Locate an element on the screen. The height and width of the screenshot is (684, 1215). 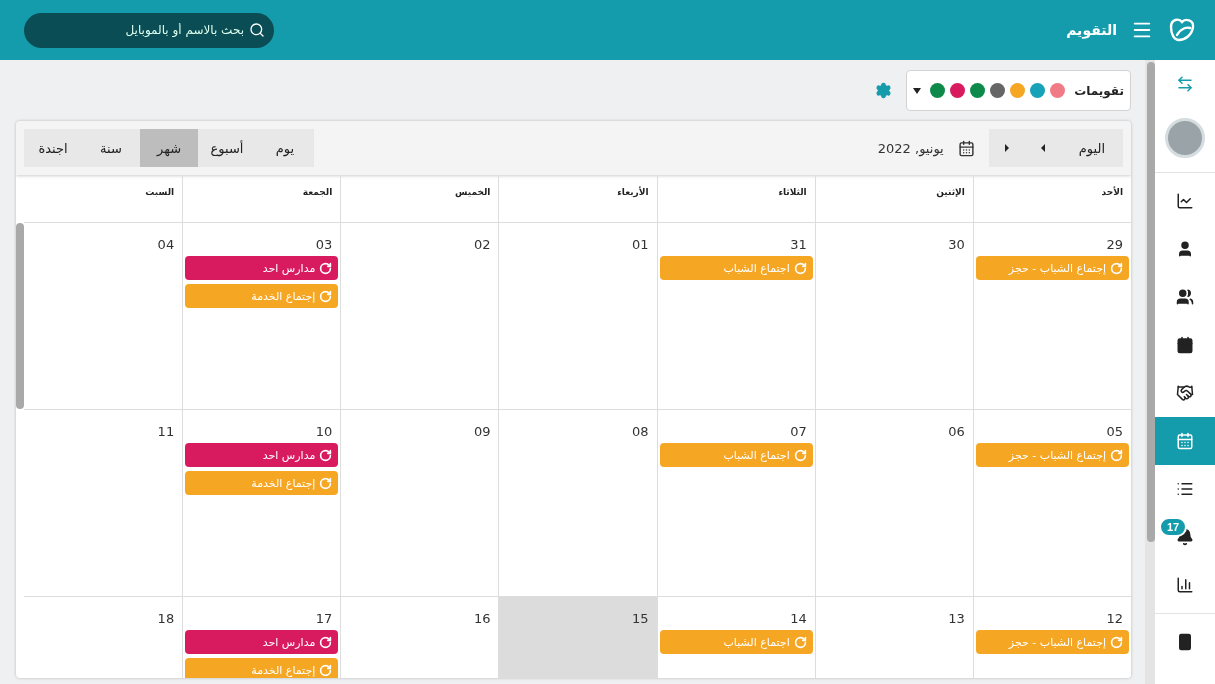
avatar is located at coordinates (1185, 138).